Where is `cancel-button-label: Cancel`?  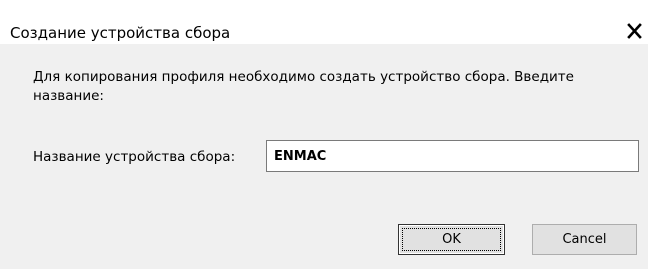
cancel-button-label: Cancel is located at coordinates (584, 239).